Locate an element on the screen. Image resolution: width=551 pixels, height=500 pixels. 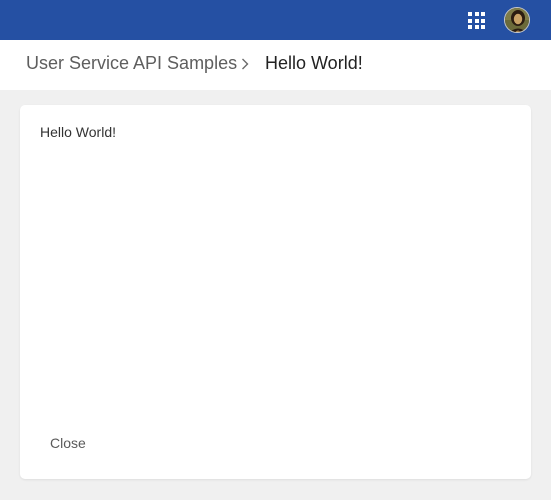
breadcrumb: User Service API Samples Hello World! is located at coordinates (275, 65).